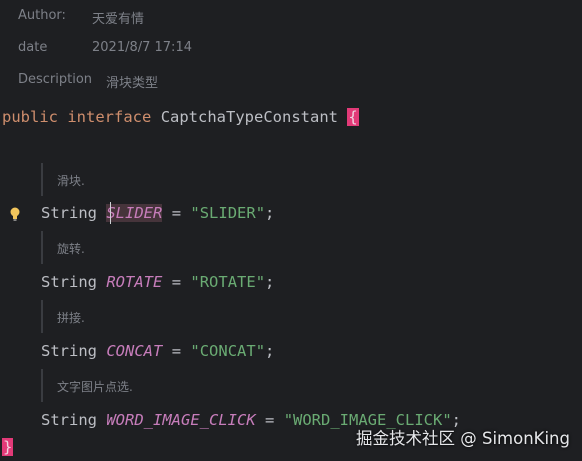  What do you see at coordinates (33, 47) in the screenshot?
I see `date-label: date` at bounding box center [33, 47].